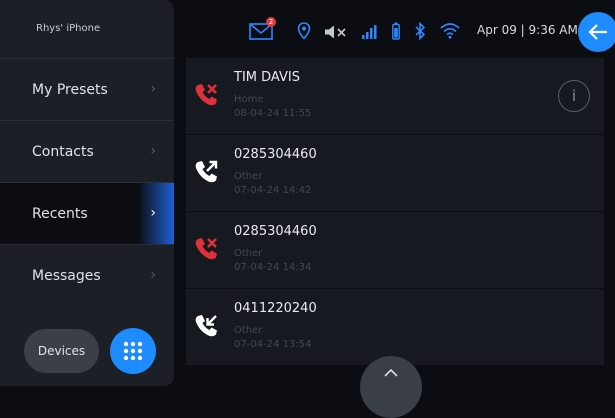 This screenshot has height=418, width=615. Describe the element at coordinates (66, 275) in the screenshot. I see `sidebar-item-label: Messages` at that location.